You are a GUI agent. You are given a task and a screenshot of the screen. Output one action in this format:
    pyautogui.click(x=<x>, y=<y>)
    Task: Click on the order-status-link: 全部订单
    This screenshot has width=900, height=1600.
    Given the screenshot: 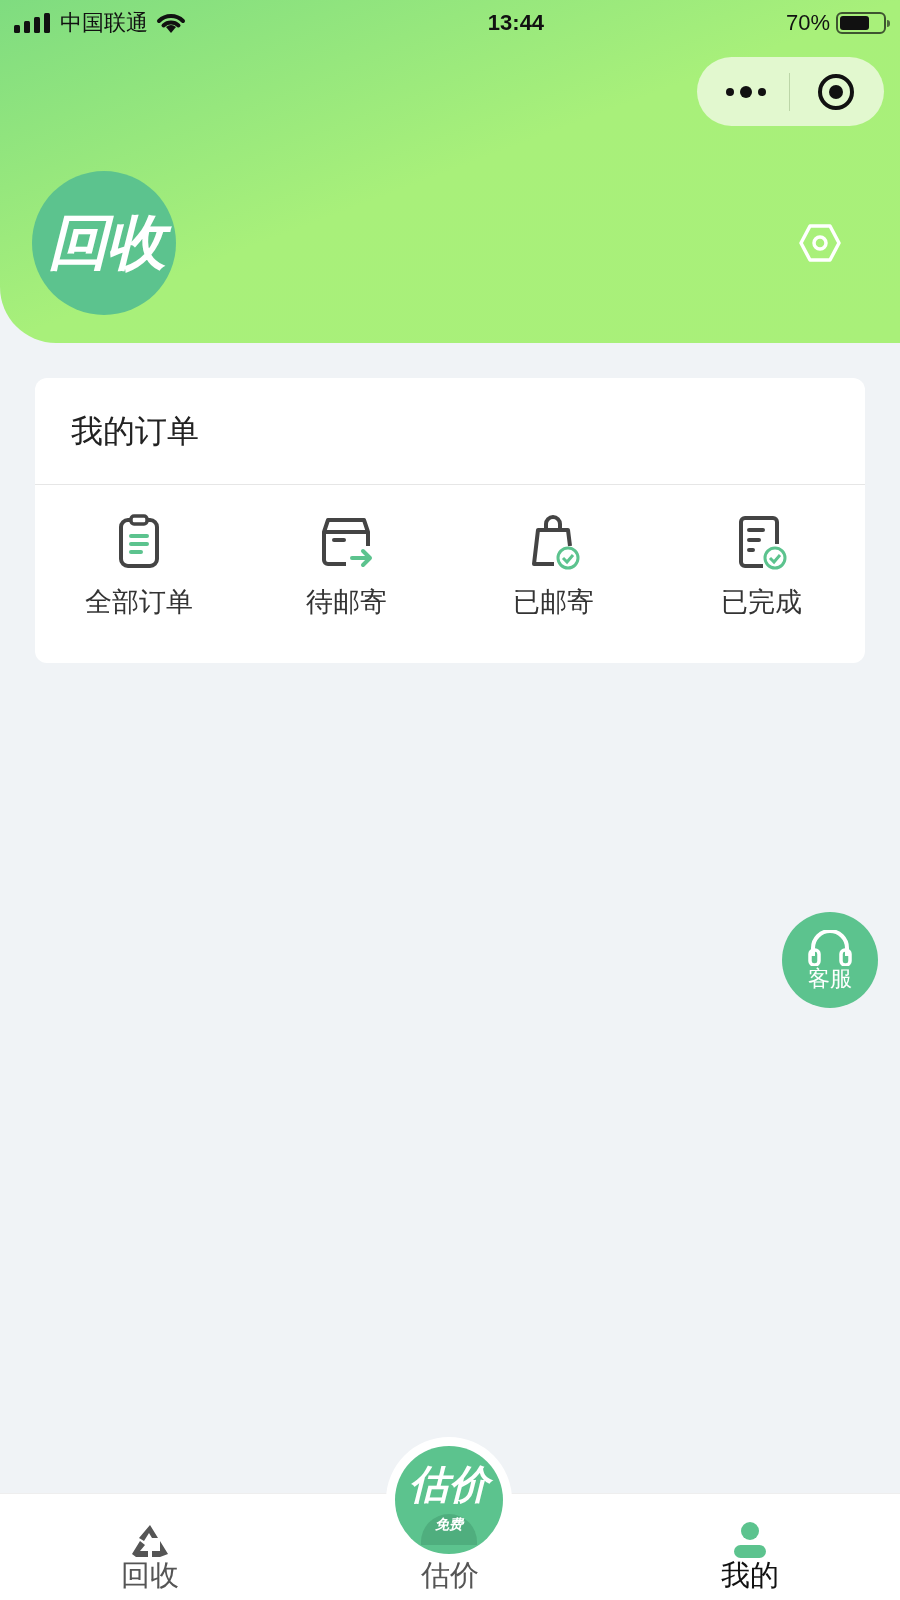 What is the action you would take?
    pyautogui.click(x=138, y=602)
    